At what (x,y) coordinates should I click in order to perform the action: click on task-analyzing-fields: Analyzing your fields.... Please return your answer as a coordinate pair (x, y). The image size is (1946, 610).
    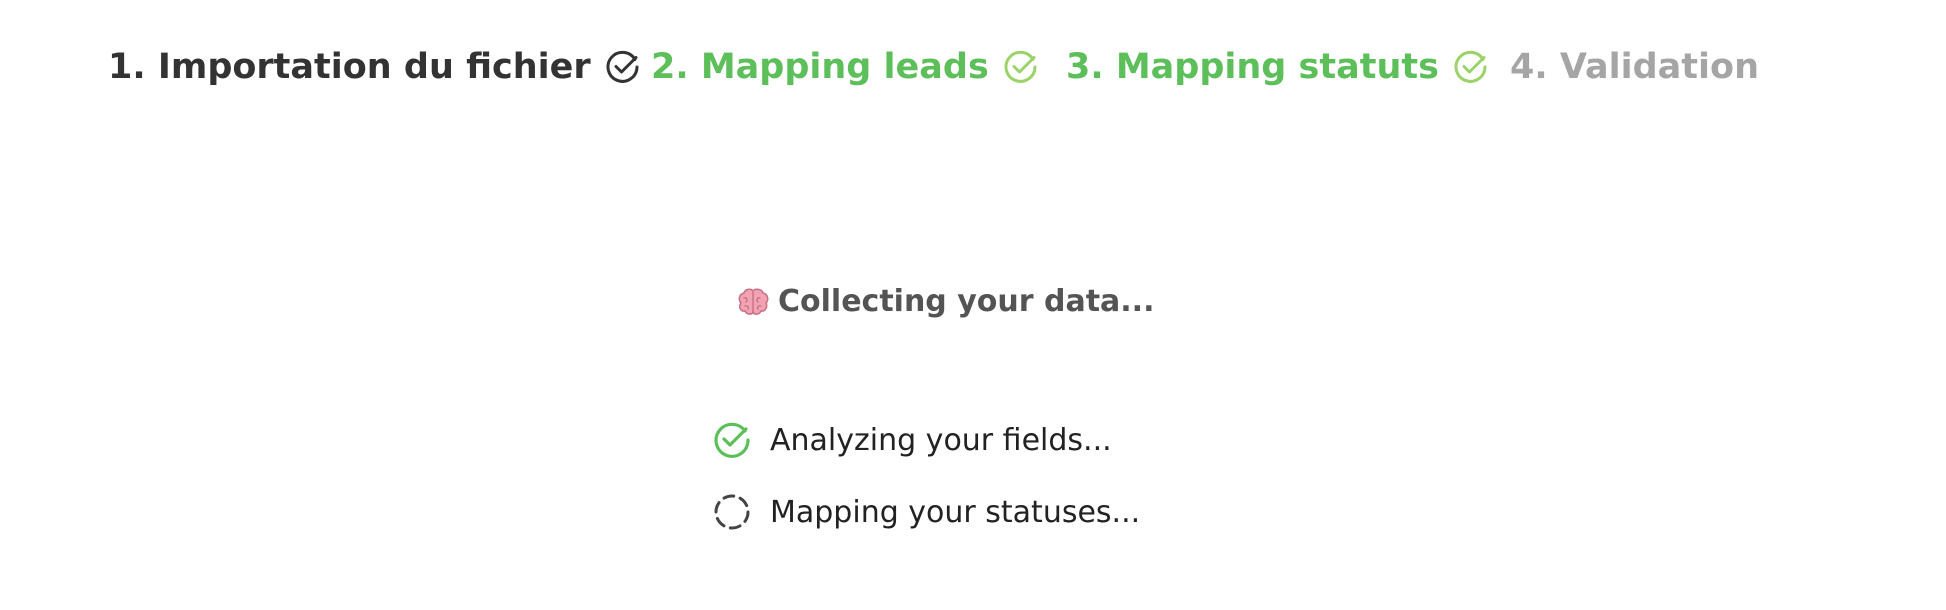
    Looking at the image, I should click on (926, 440).